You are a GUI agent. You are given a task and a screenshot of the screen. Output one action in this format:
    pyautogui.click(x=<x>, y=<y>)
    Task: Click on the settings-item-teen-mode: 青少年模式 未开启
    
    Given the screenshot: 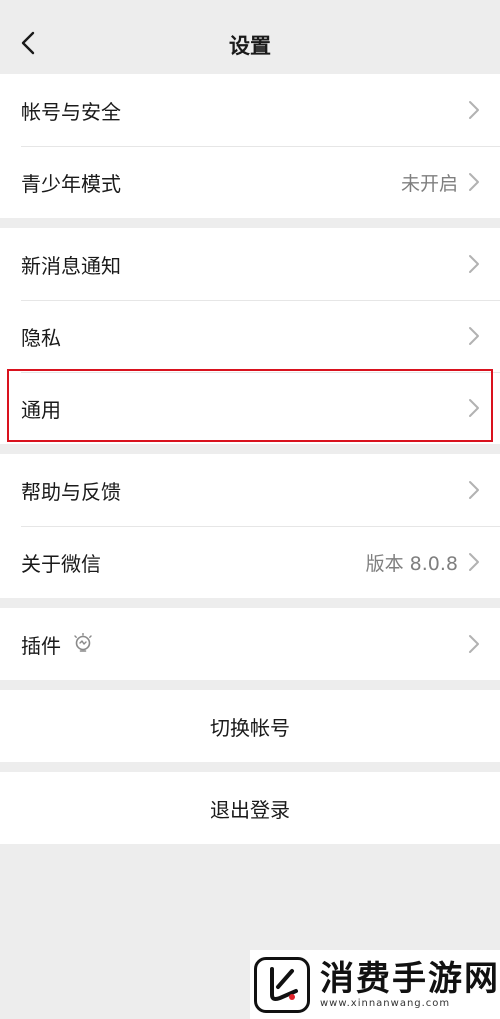 What is the action you would take?
    pyautogui.click(x=250, y=182)
    